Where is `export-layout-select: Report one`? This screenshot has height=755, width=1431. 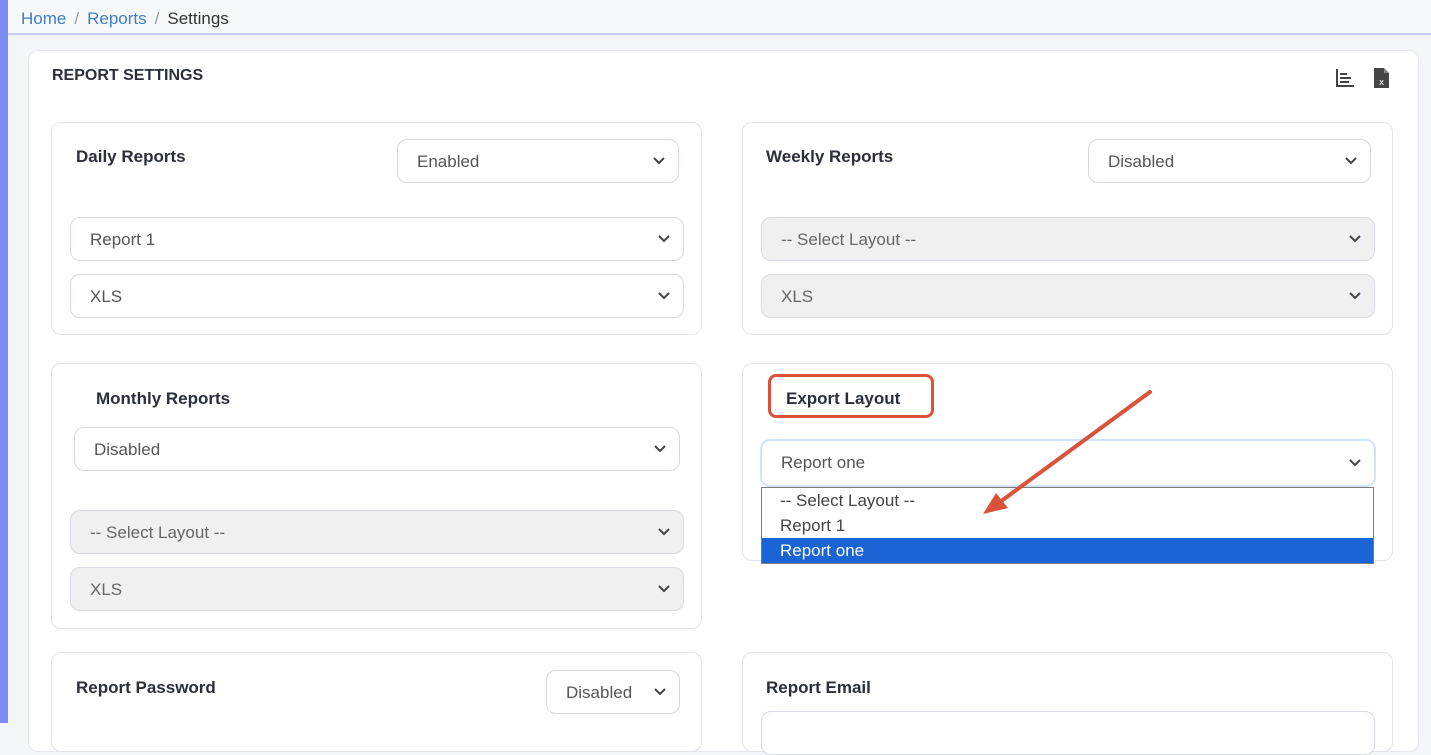 export-layout-select: Report one is located at coordinates (1068, 463).